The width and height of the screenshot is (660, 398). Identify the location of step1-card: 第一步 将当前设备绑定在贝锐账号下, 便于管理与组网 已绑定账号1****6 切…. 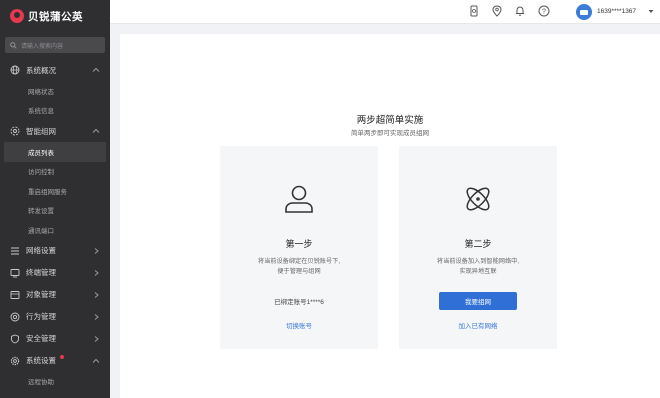
(299, 247).